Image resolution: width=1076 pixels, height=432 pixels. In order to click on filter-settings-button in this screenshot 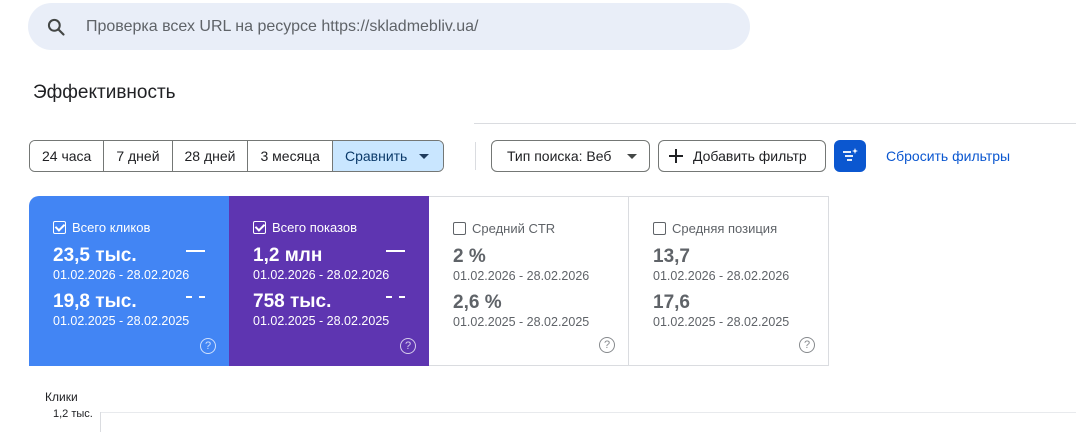, I will do `click(850, 156)`.